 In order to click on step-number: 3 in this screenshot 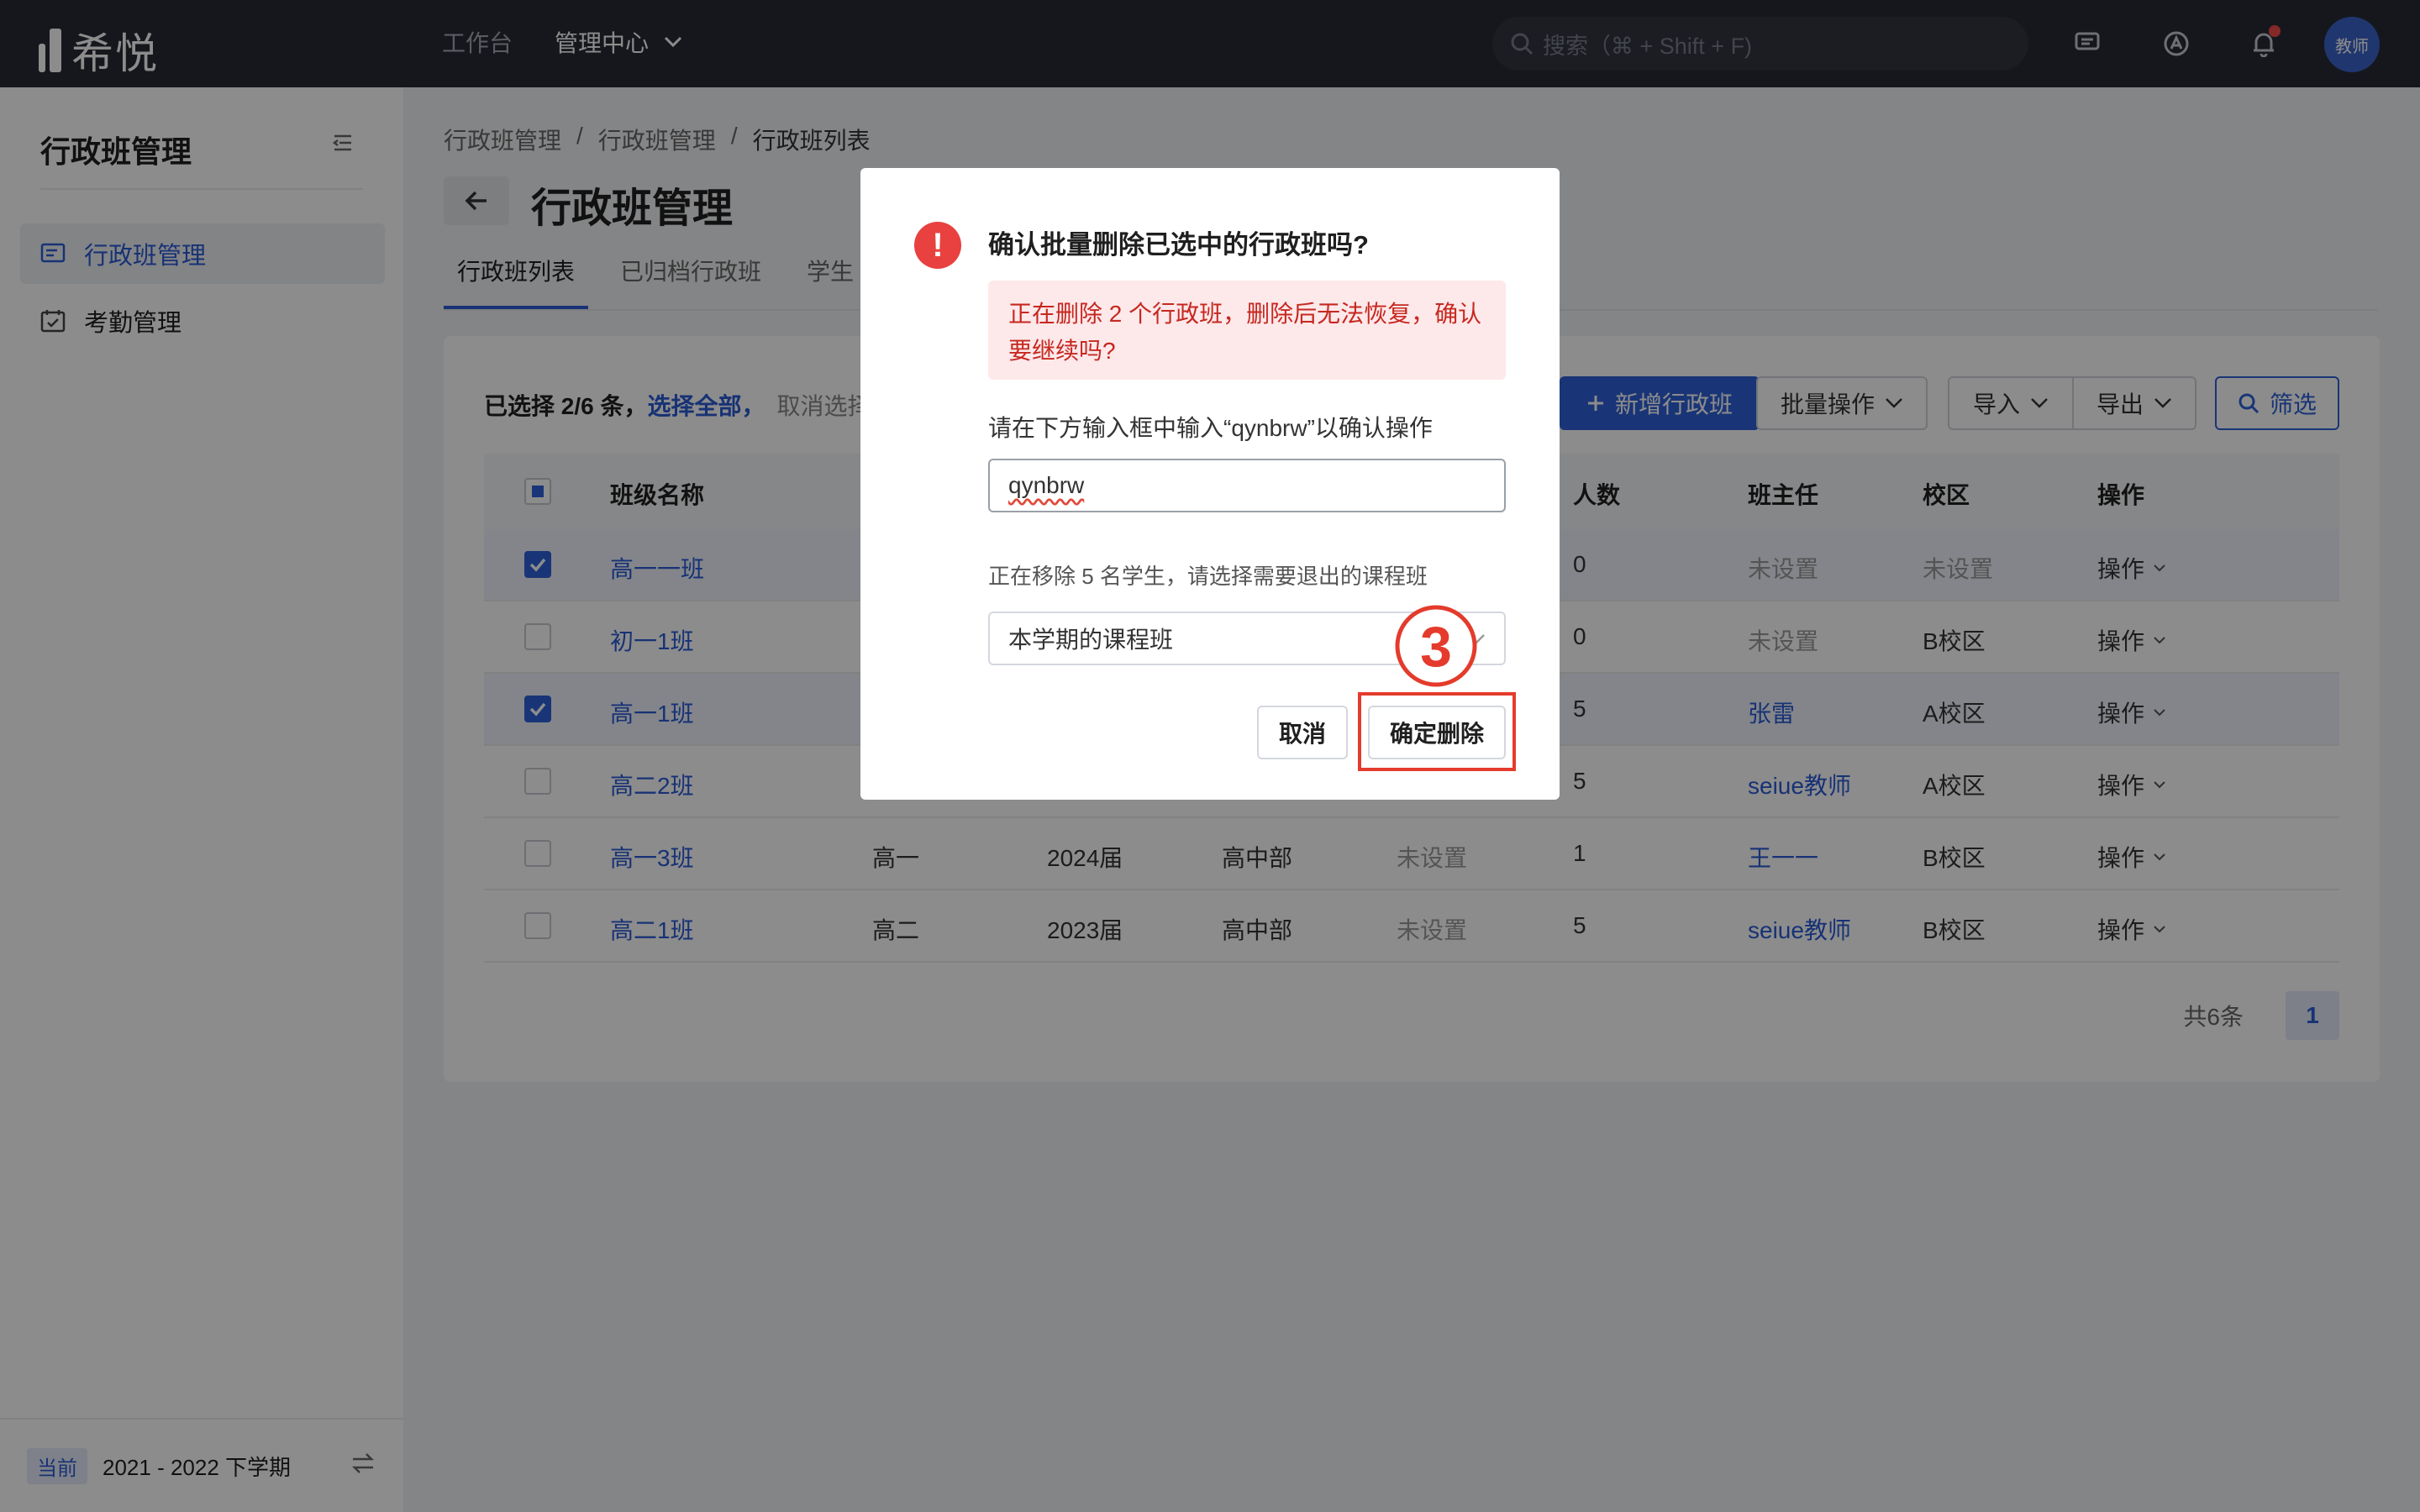, I will do `click(1436, 647)`.